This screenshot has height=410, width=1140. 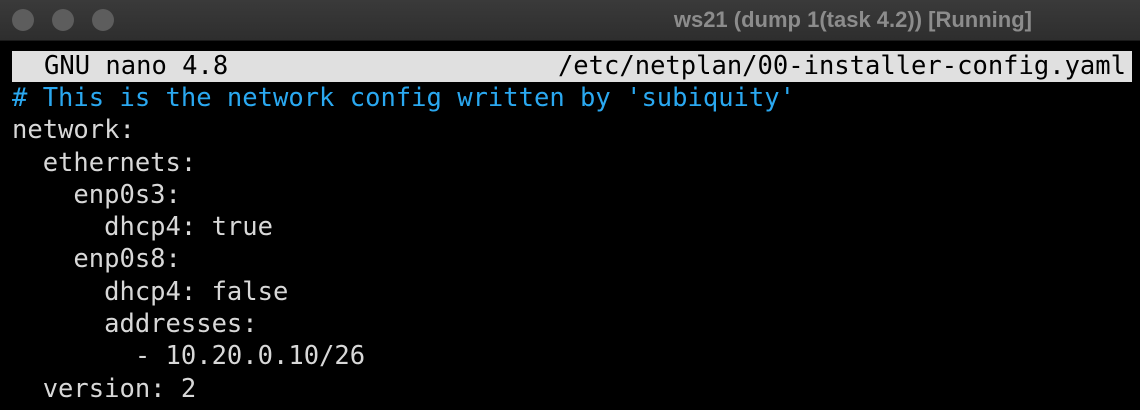 What do you see at coordinates (63, 20) in the screenshot?
I see `minimize-button` at bounding box center [63, 20].